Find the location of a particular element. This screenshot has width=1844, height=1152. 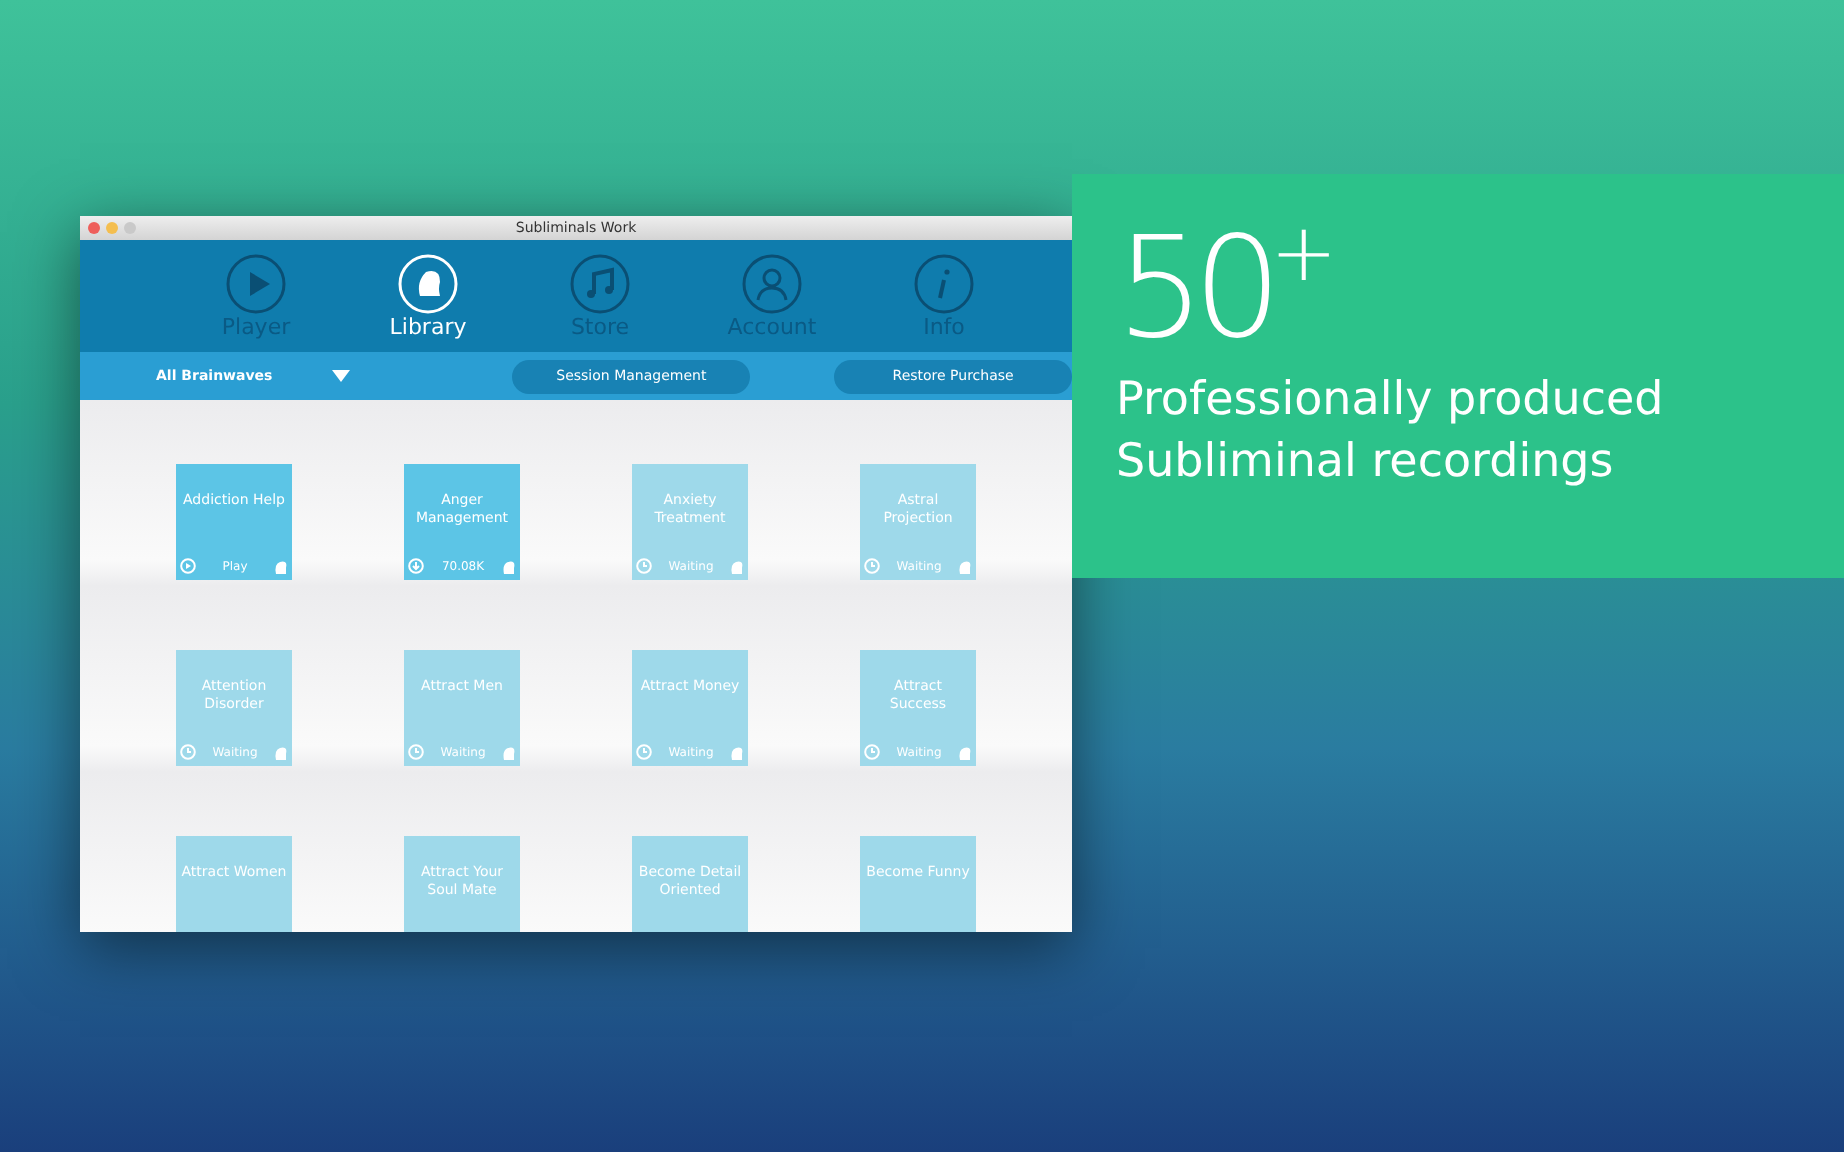

nav-tab: Library is located at coordinates (428, 296).